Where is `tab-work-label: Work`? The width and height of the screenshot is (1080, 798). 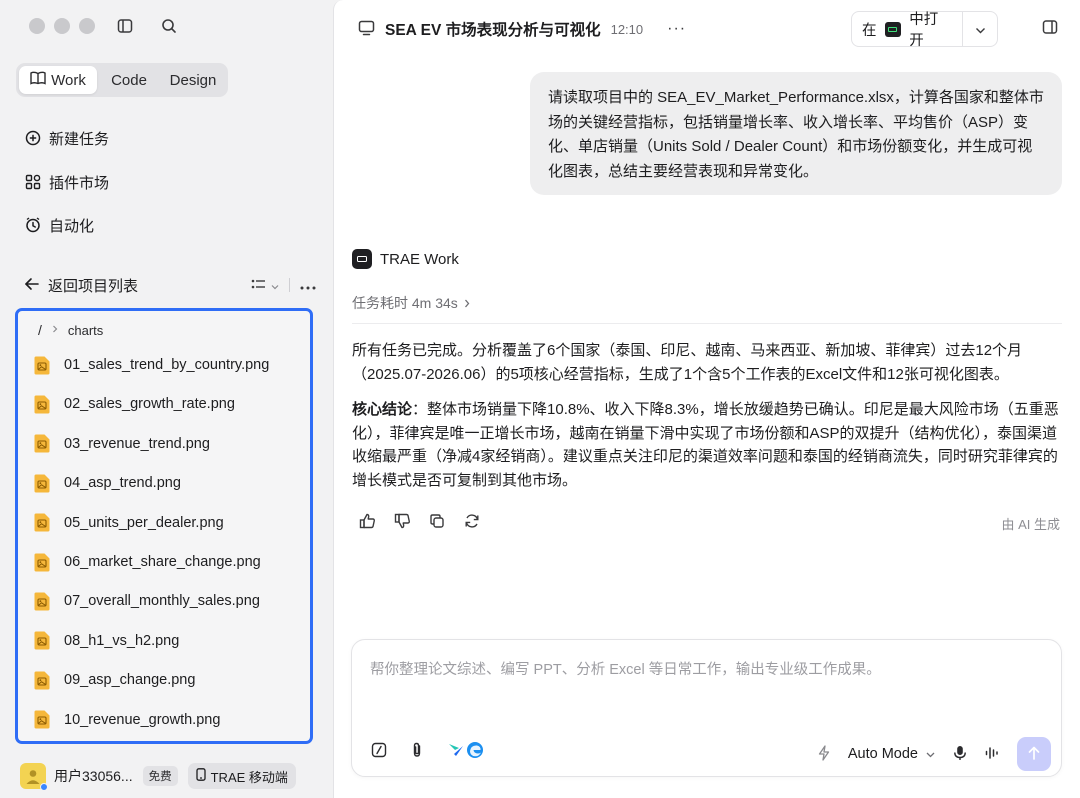
tab-work-label: Work is located at coordinates (68, 80).